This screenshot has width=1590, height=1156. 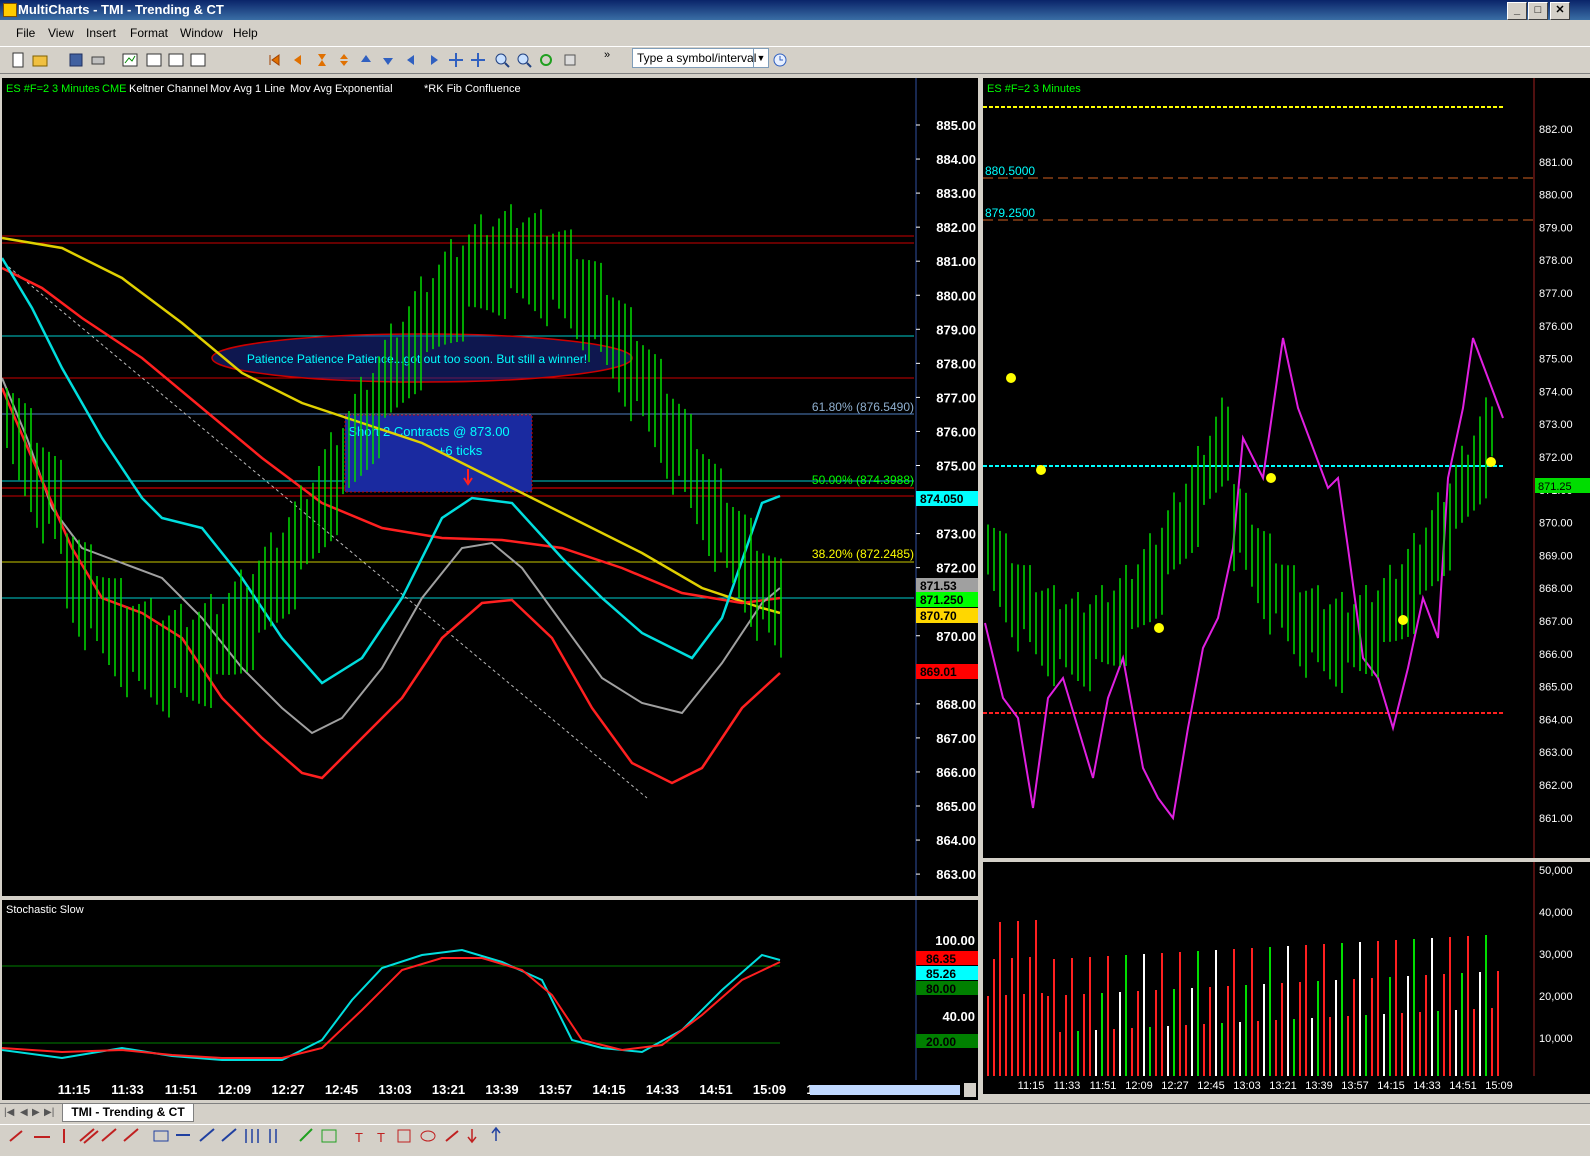 What do you see at coordinates (956, 431) in the screenshot?
I see `price-tick-label: 876.00` at bounding box center [956, 431].